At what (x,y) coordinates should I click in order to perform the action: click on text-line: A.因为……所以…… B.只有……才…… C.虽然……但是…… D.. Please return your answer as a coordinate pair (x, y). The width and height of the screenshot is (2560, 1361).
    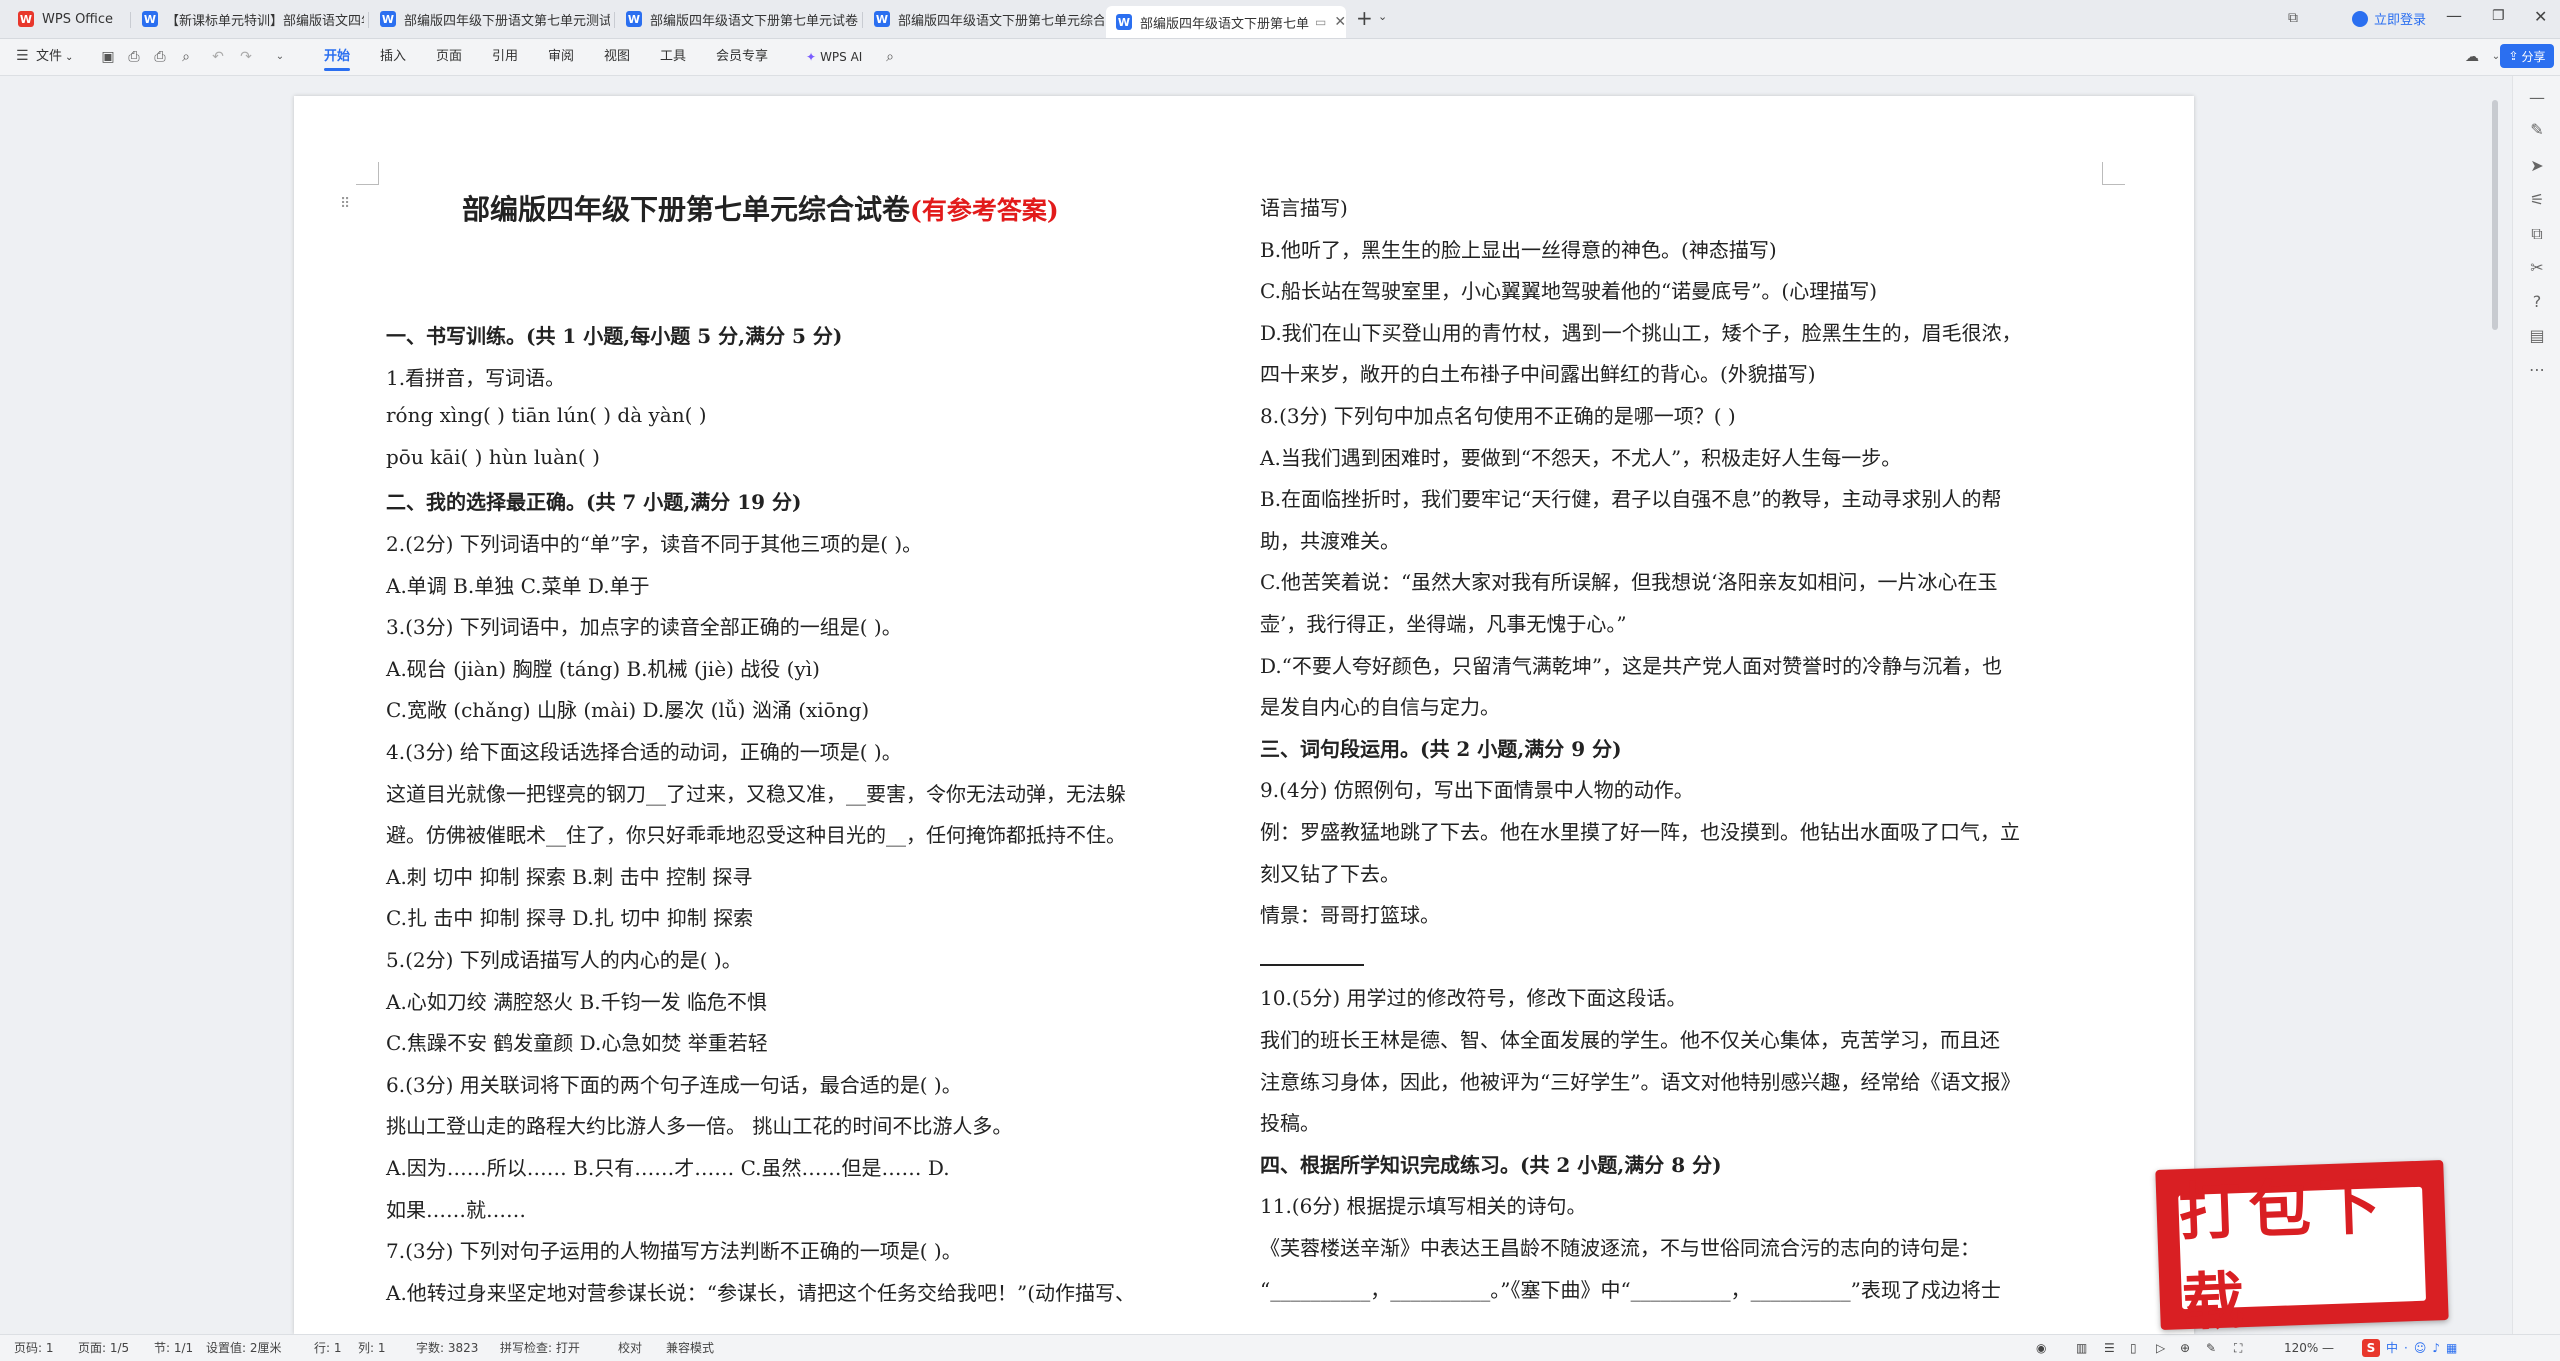
    Looking at the image, I should click on (668, 1168).